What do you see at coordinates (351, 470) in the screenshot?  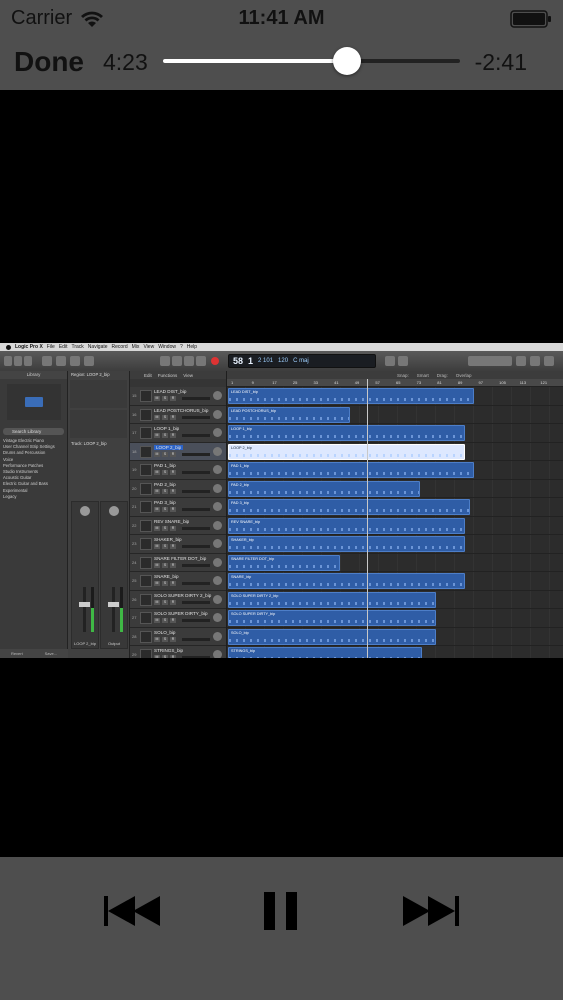 I see `audio-region: PAD 1_bip` at bounding box center [351, 470].